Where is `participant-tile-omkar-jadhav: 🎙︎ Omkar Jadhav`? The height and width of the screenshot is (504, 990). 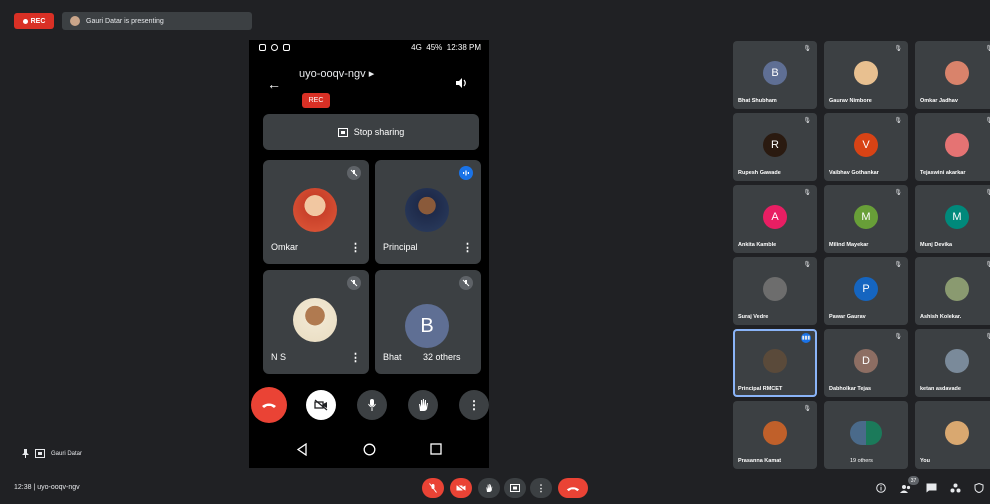
participant-tile-omkar-jadhav: 🎙︎ Omkar Jadhav is located at coordinates (952, 75).